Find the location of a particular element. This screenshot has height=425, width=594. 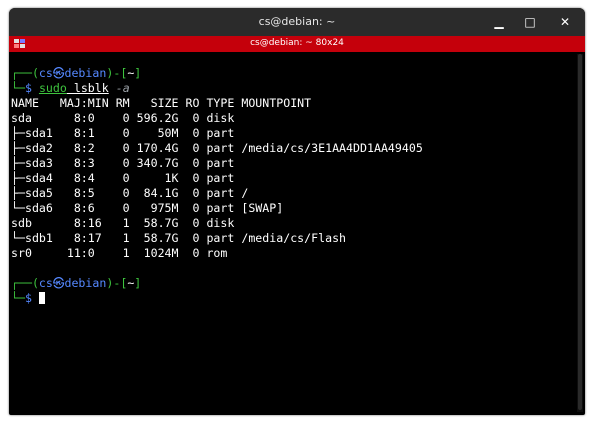

command-line: └─$ sudo lsblk -a is located at coordinates (70, 88).